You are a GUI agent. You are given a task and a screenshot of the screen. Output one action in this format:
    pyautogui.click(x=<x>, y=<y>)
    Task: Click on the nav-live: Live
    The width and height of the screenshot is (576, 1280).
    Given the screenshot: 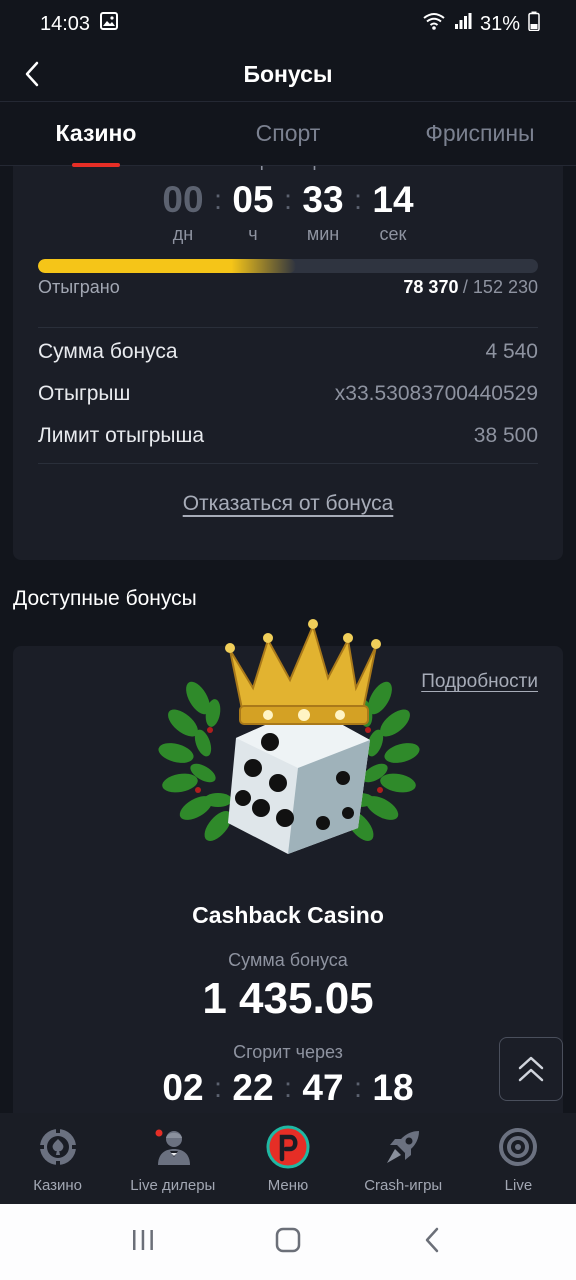 What is the action you would take?
    pyautogui.click(x=518, y=1158)
    